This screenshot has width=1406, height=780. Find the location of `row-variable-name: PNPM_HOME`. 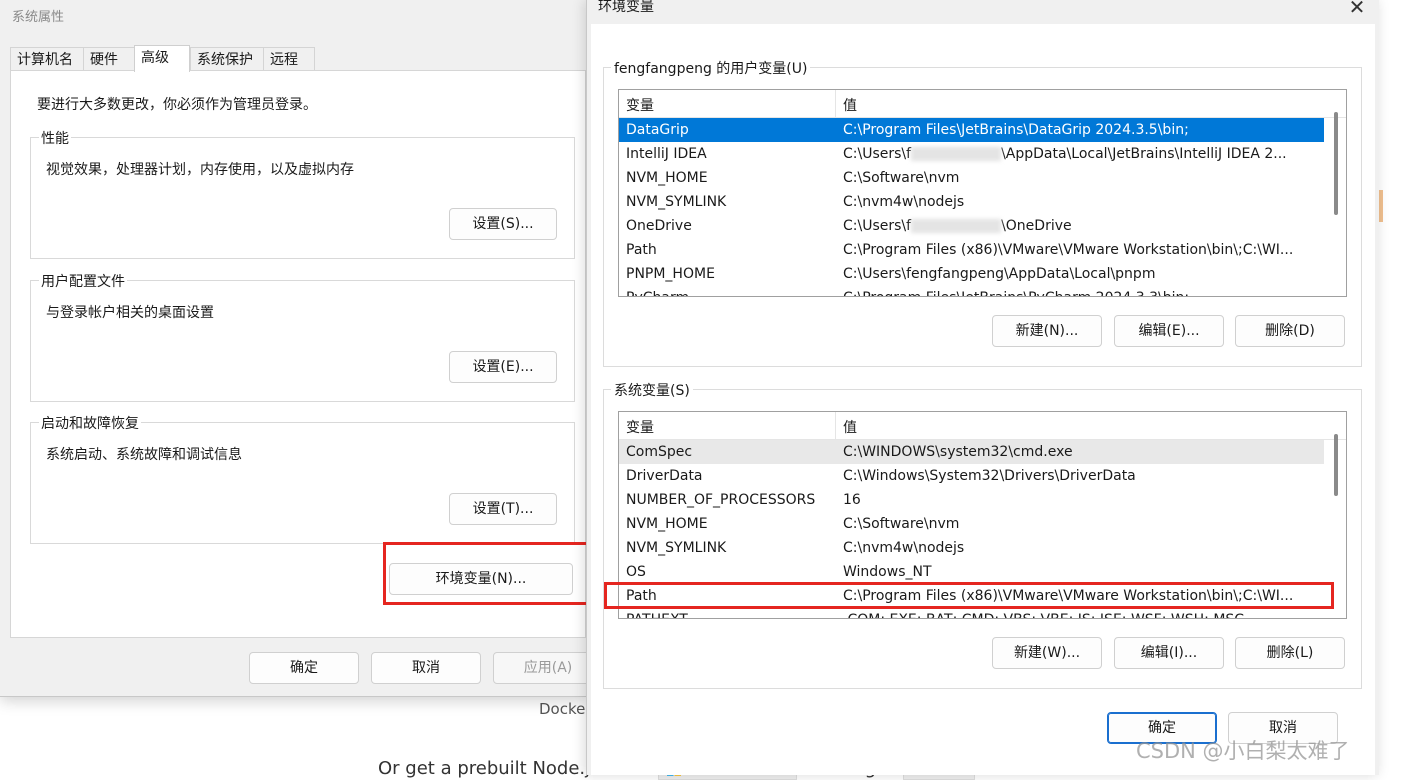

row-variable-name: PNPM_HOME is located at coordinates (670, 274).